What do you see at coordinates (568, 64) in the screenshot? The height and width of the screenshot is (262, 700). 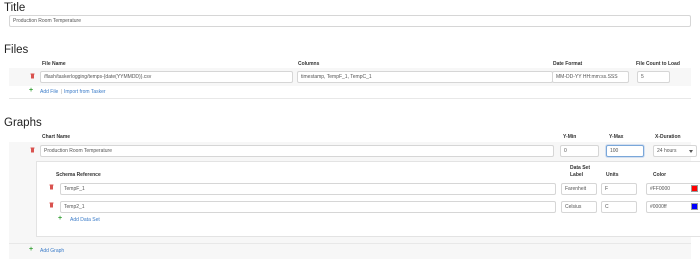 I see `date-format-header: Date Format` at bounding box center [568, 64].